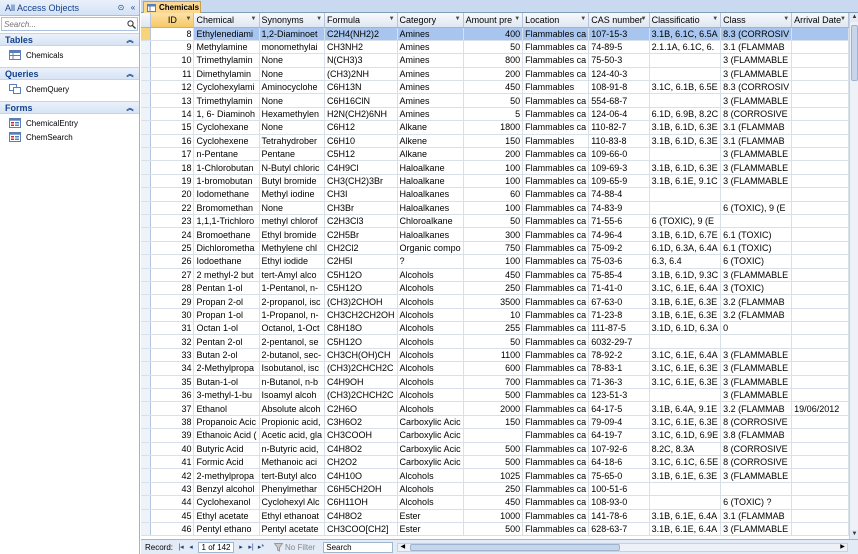 The height and width of the screenshot is (554, 858). I want to click on first-record-button: |◂, so click(181, 547).